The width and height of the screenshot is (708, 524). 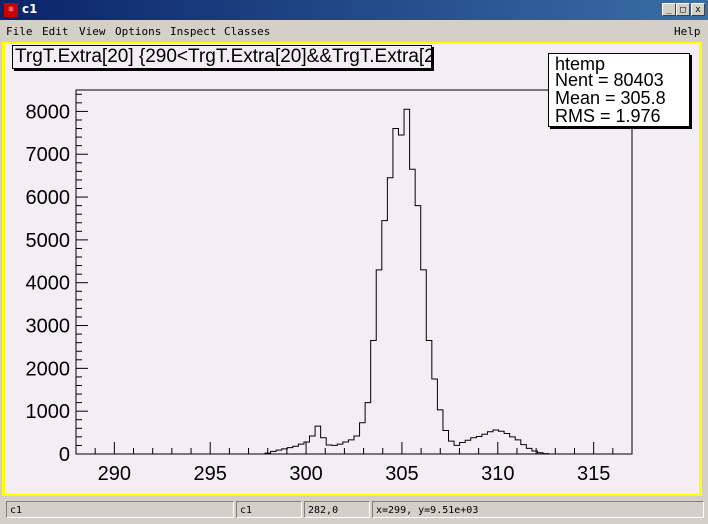 What do you see at coordinates (48, 284) in the screenshot?
I see `y-tick-label: 4000` at bounding box center [48, 284].